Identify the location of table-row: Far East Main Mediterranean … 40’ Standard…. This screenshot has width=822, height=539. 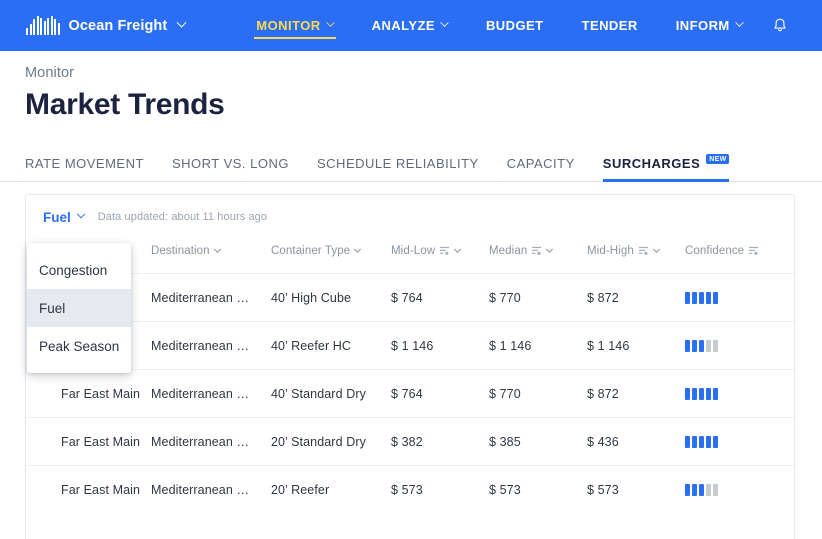
(410, 393).